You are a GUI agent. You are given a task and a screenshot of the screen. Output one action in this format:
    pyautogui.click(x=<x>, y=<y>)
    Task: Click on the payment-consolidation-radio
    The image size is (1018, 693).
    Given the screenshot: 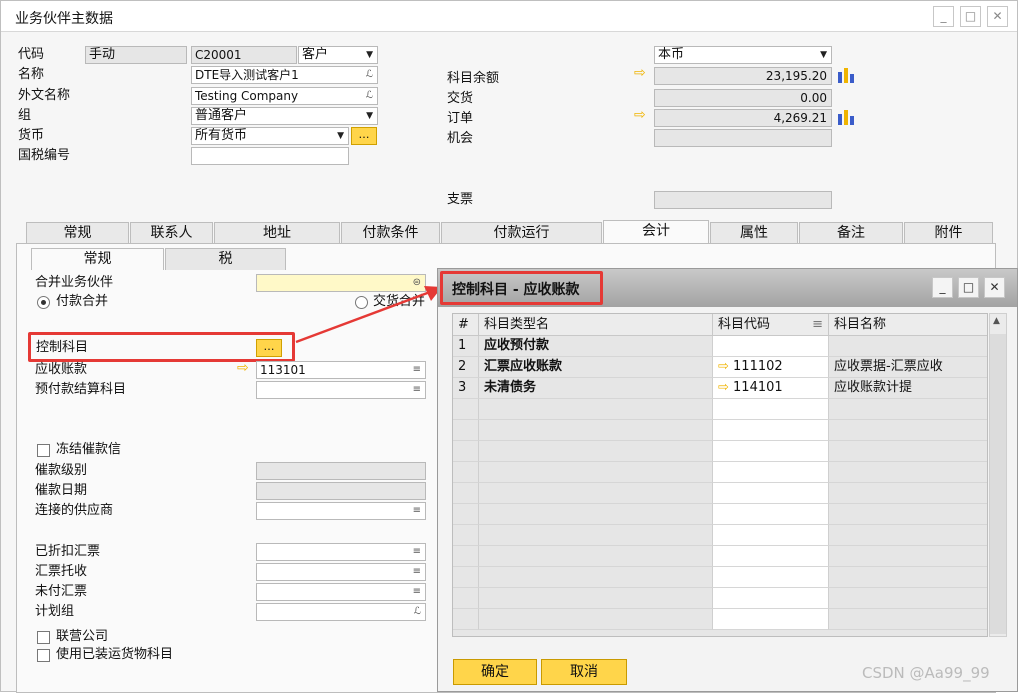 What is the action you would take?
    pyautogui.click(x=43, y=302)
    